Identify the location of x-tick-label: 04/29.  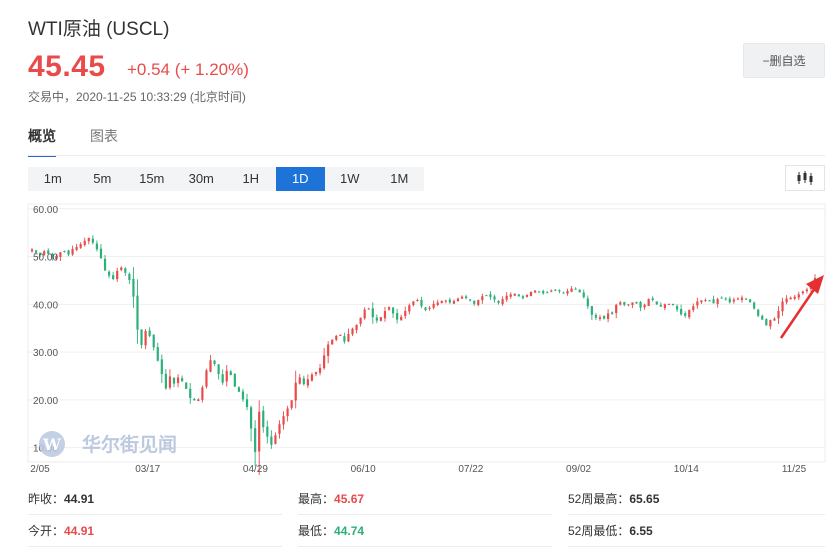
(255, 469).